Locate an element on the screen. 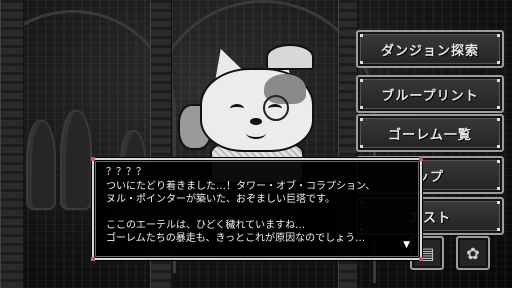 This screenshot has height=288, width=512. menu-item-label: ダンジョン探索 is located at coordinates (429, 51).